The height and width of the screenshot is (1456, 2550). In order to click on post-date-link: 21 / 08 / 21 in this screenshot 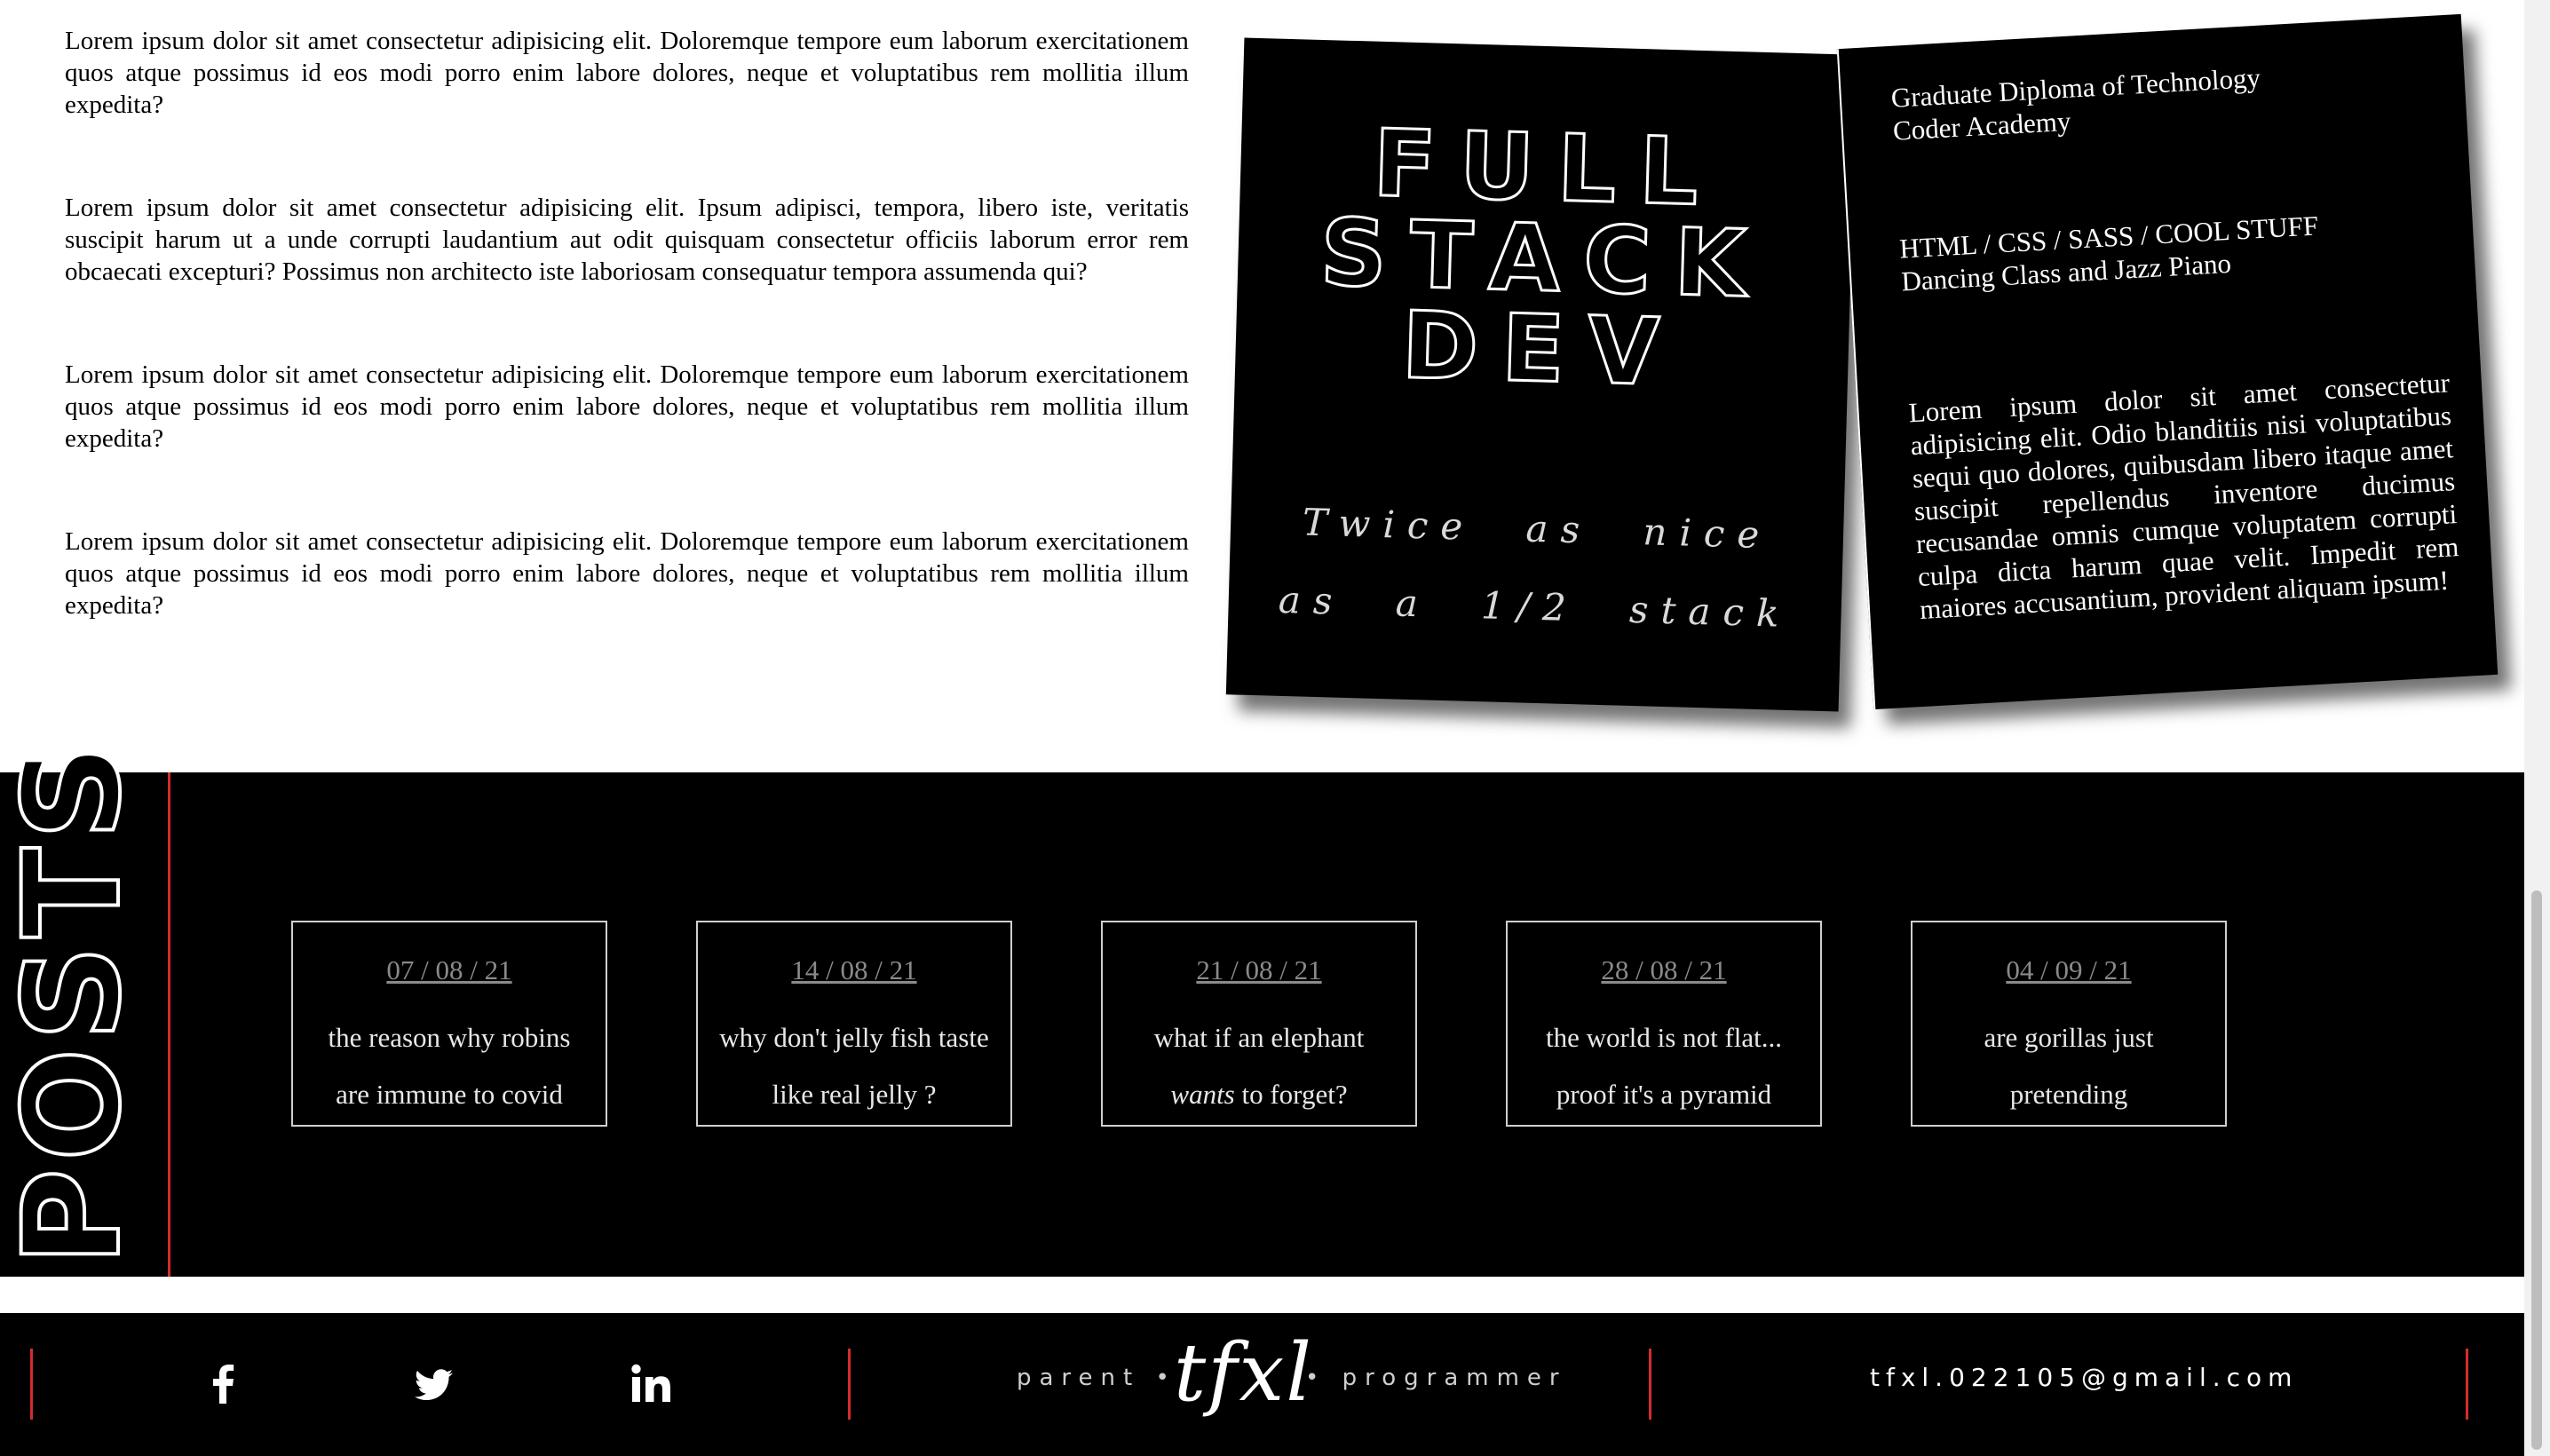, I will do `click(1259, 970)`.